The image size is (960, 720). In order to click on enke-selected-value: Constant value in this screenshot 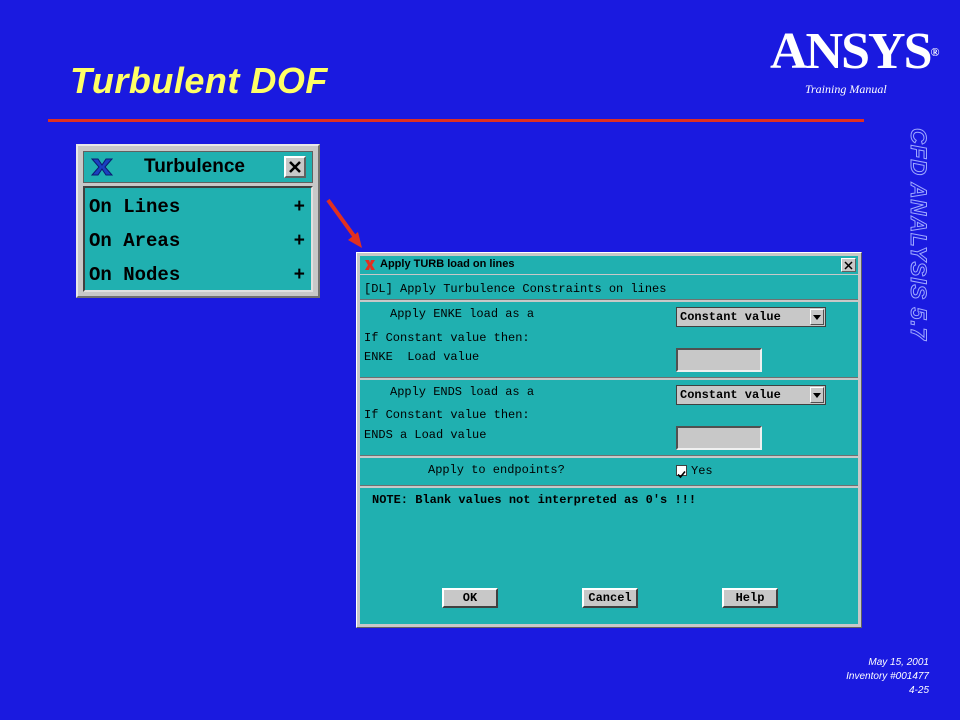, I will do `click(730, 317)`.